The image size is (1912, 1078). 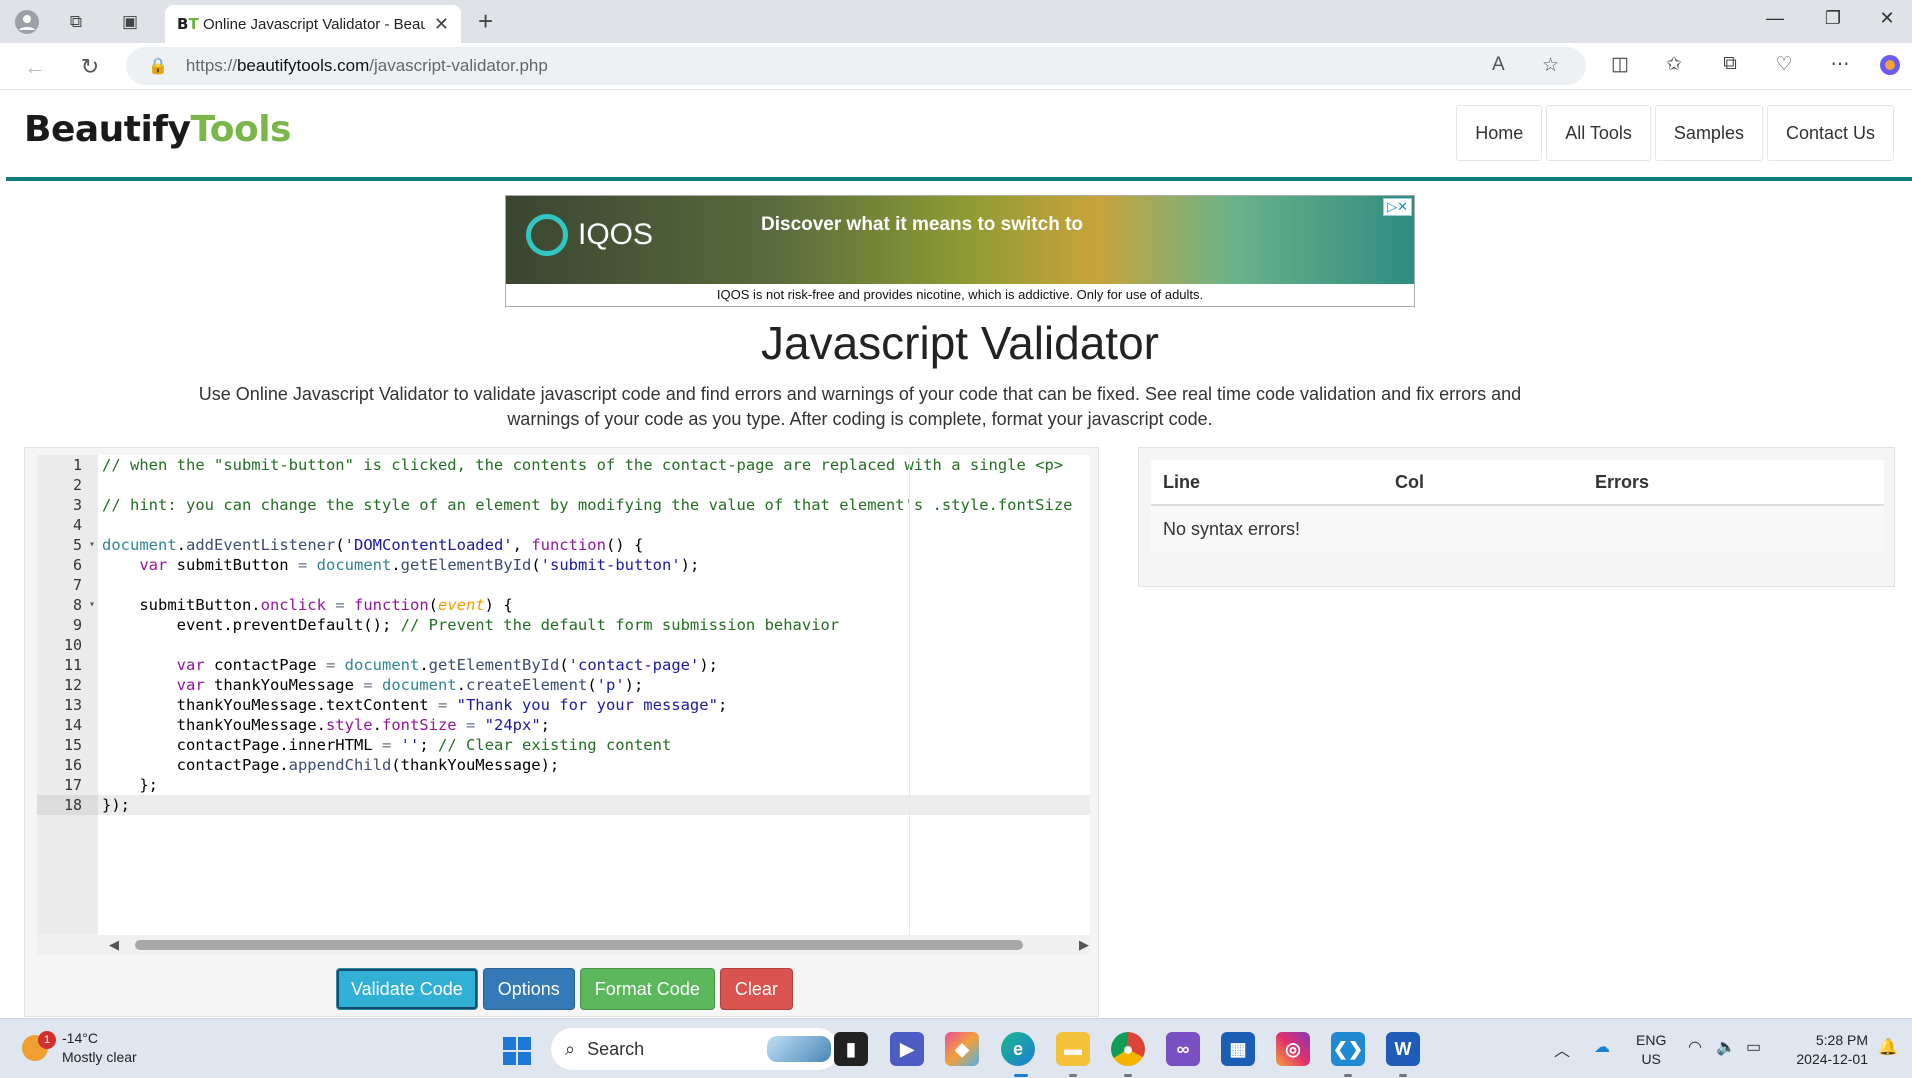 I want to click on line-number: 13, so click(x=72, y=705).